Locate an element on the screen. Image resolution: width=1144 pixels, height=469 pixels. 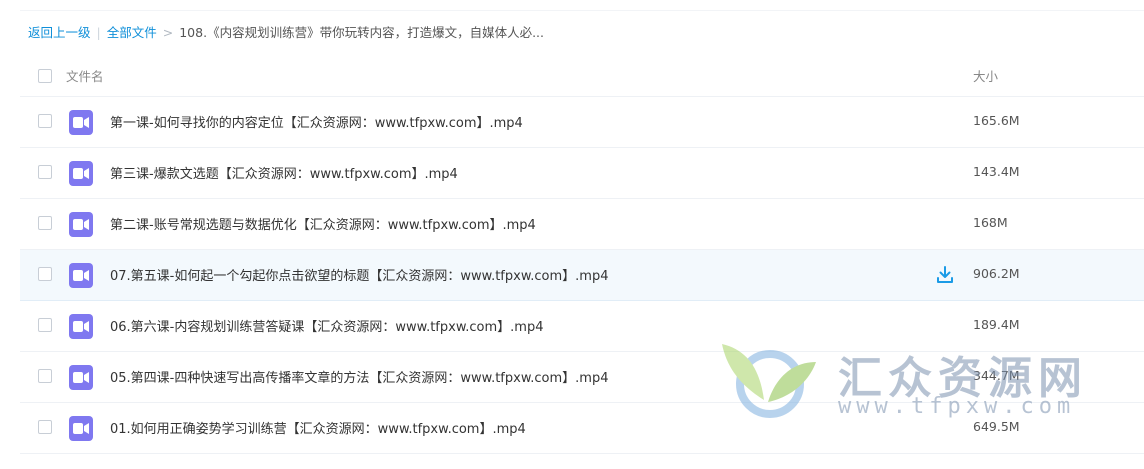
breadcrumb-arrow: > is located at coordinates (168, 32).